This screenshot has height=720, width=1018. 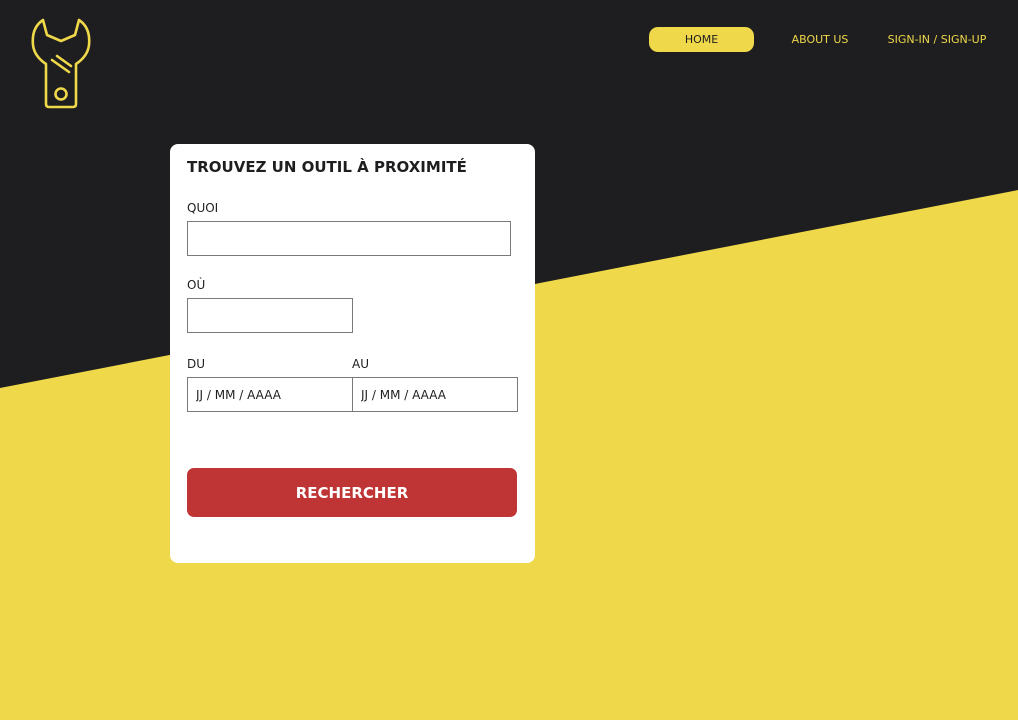 What do you see at coordinates (352, 492) in the screenshot?
I see `search-button: RECHERCHER` at bounding box center [352, 492].